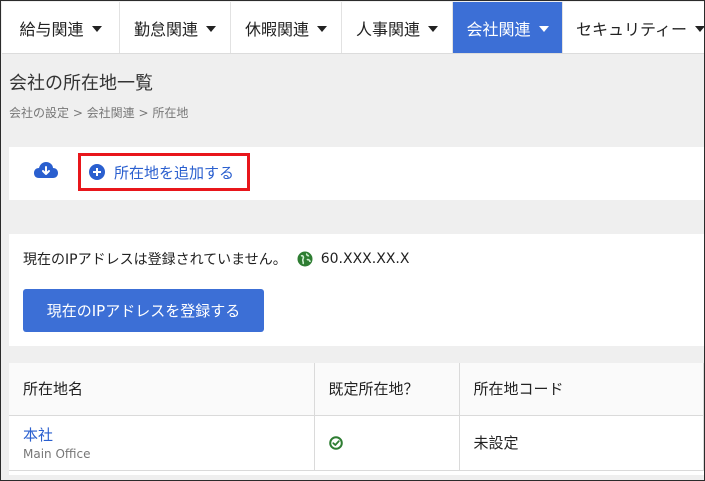 This screenshot has height=481, width=705. Describe the element at coordinates (51, 29) in the screenshot. I see `nav-item-label: 給与関連` at that location.